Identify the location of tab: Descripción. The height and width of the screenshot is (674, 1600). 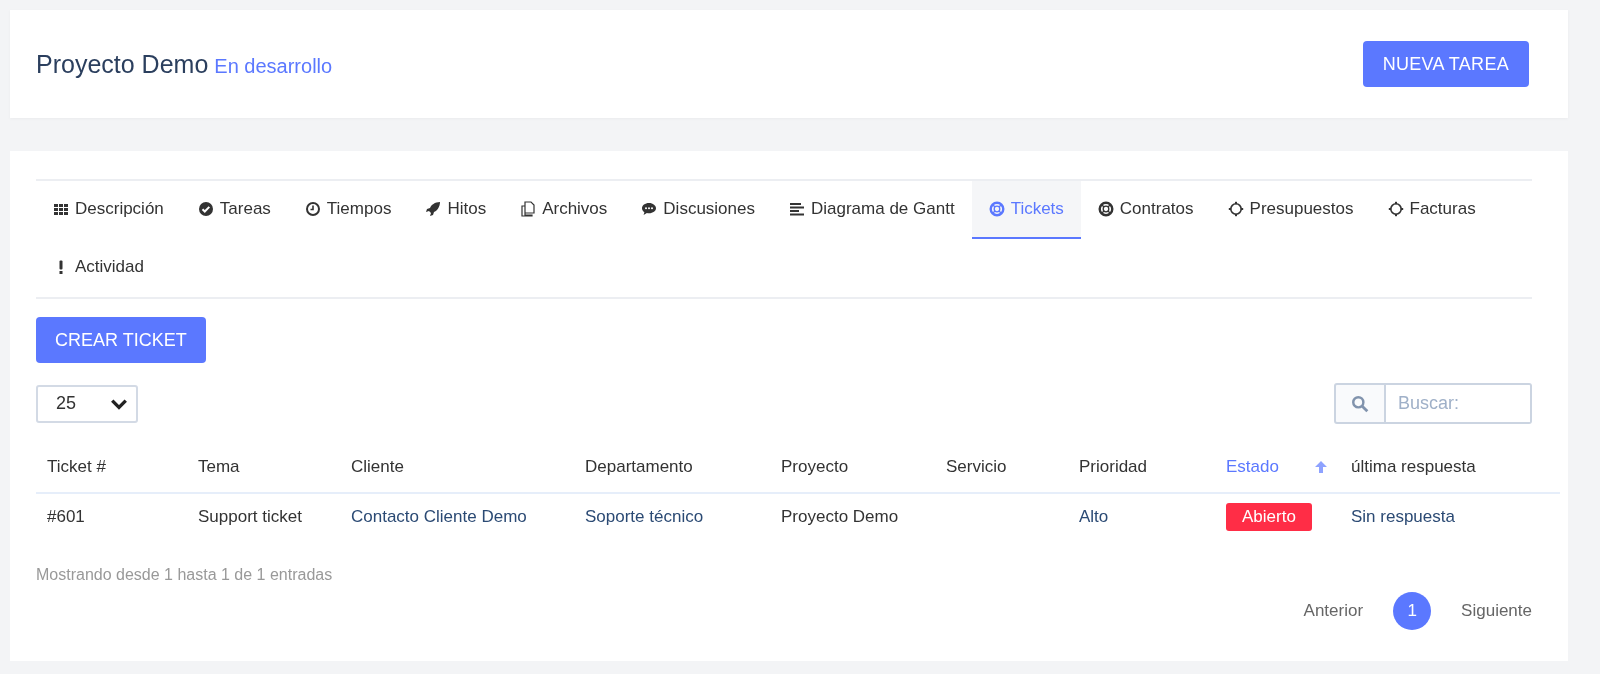
(108, 210).